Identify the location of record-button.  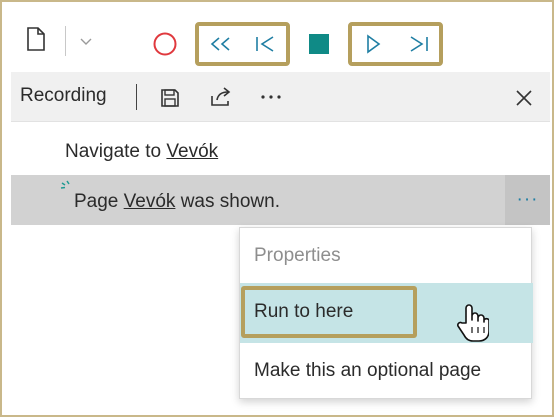
(165, 44).